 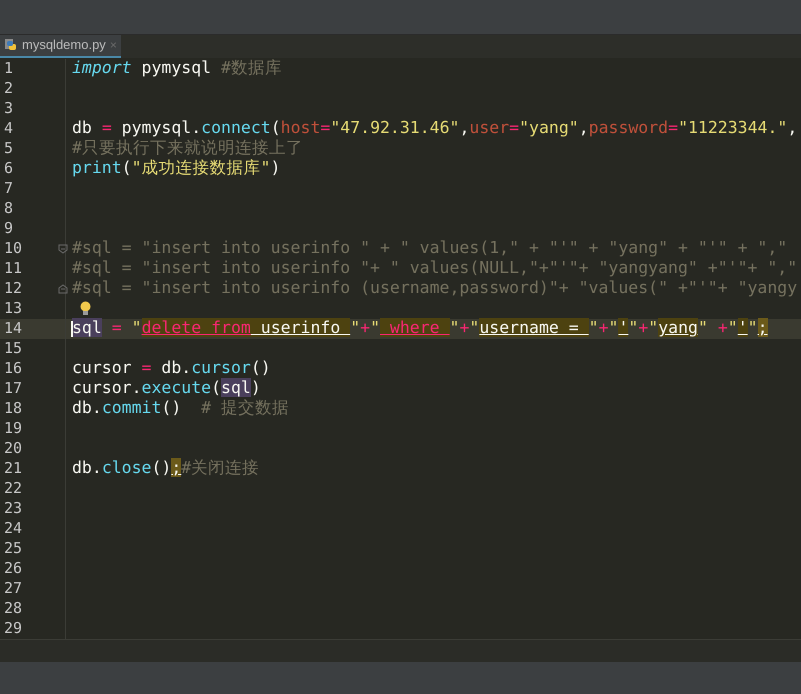 I want to click on line-number: 15, so click(x=12, y=349).